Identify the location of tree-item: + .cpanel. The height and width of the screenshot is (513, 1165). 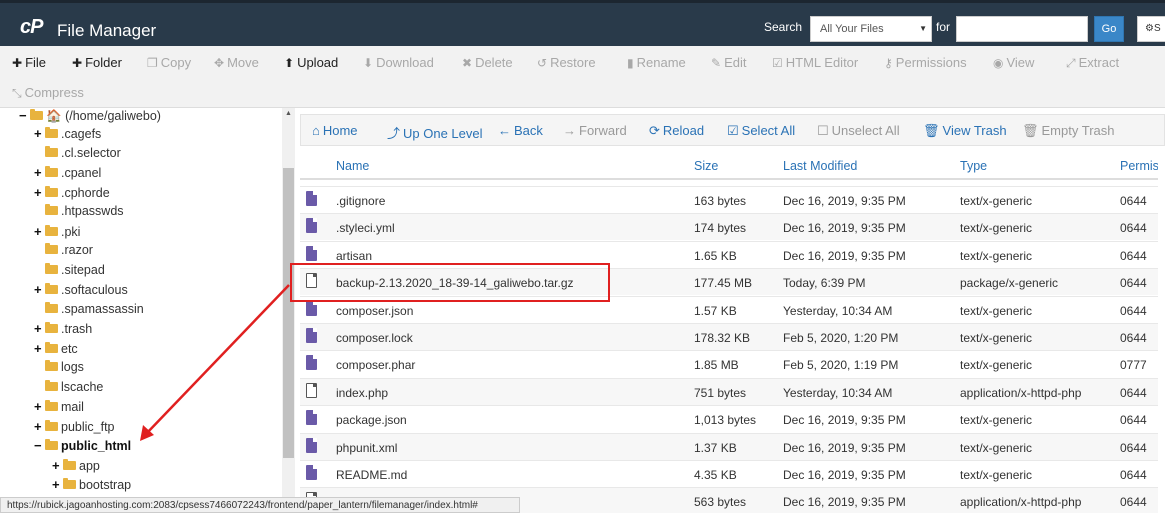
(67, 174).